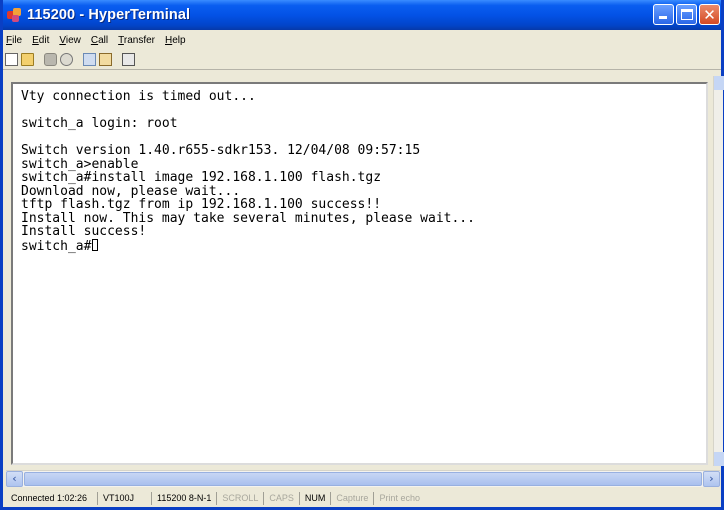 The width and height of the screenshot is (724, 510). Describe the element at coordinates (362, 40) in the screenshot. I see `menu-bar: File Edit View Call Transfer Help` at that location.